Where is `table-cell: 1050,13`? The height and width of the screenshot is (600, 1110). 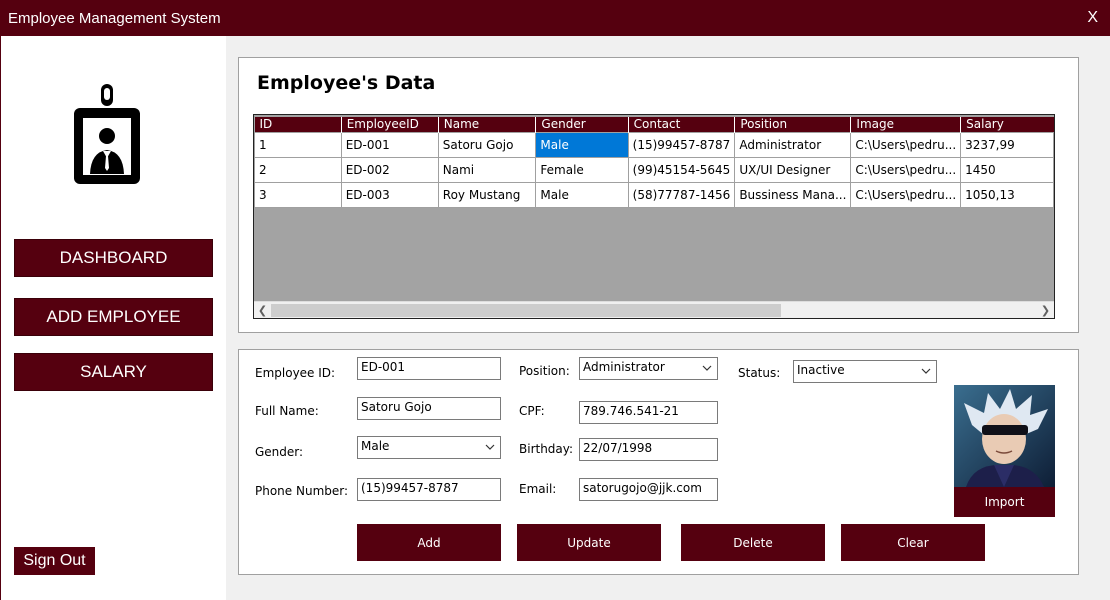 table-cell: 1050,13 is located at coordinates (1007, 194).